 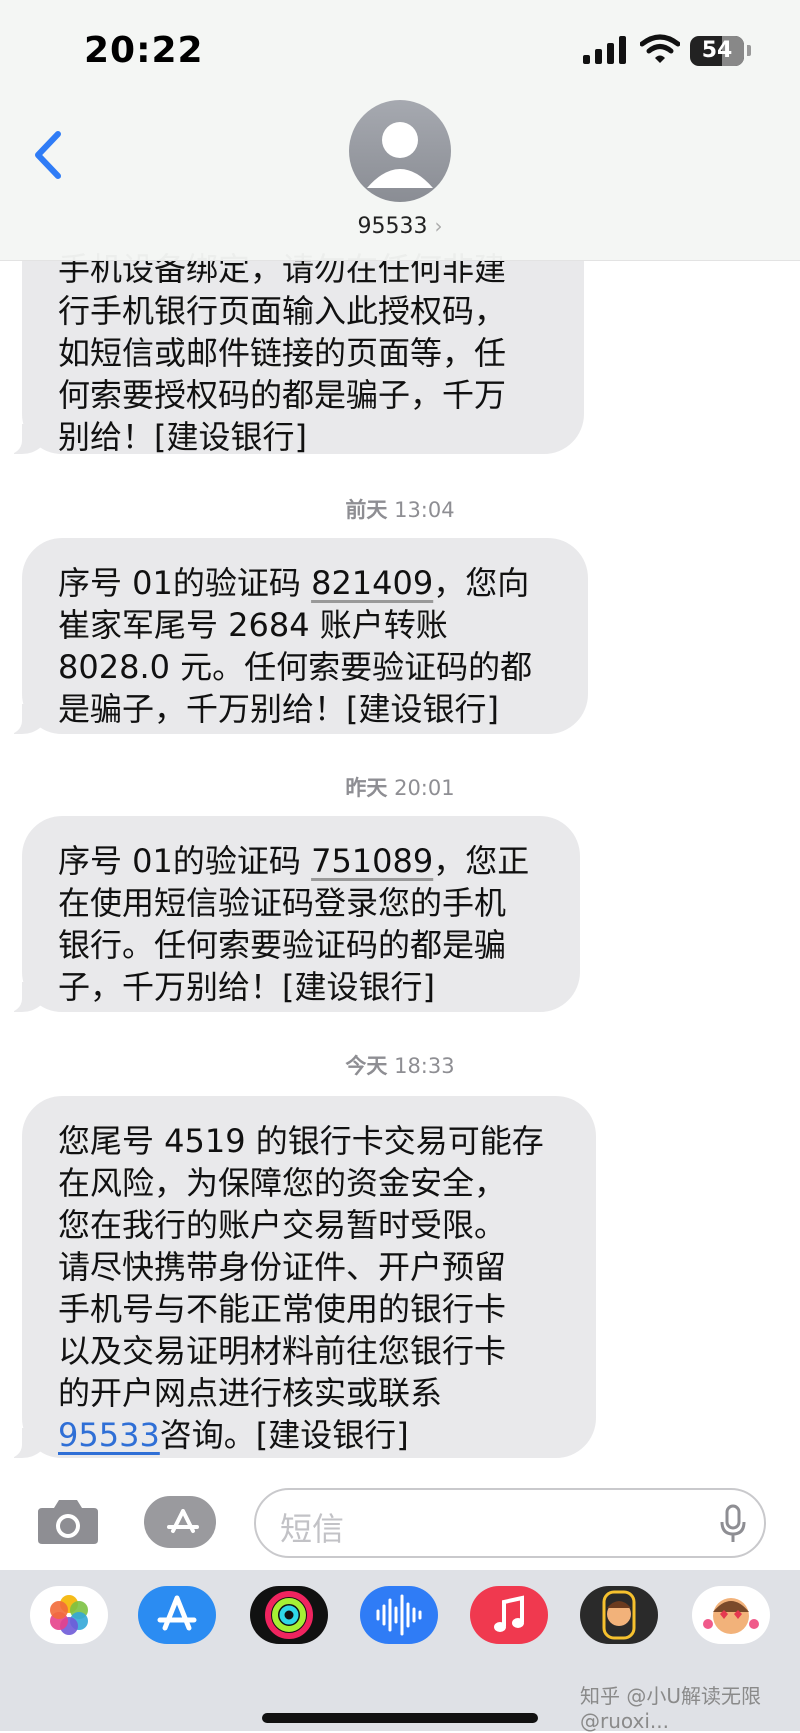 What do you see at coordinates (366, 1066) in the screenshot?
I see `timestamp-day: 今天` at bounding box center [366, 1066].